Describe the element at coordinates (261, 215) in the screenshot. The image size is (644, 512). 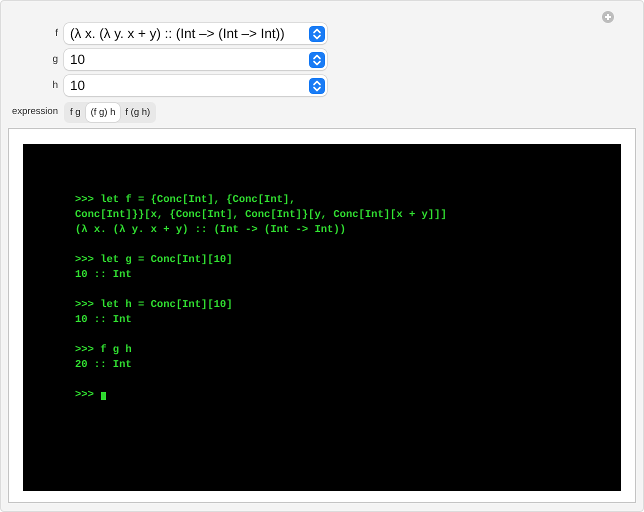
I see `terminal-line: Conc[Int]}}[x, {Conc[Int], Conc[Int]}[y, Conc[Int][x + y]]]` at that location.